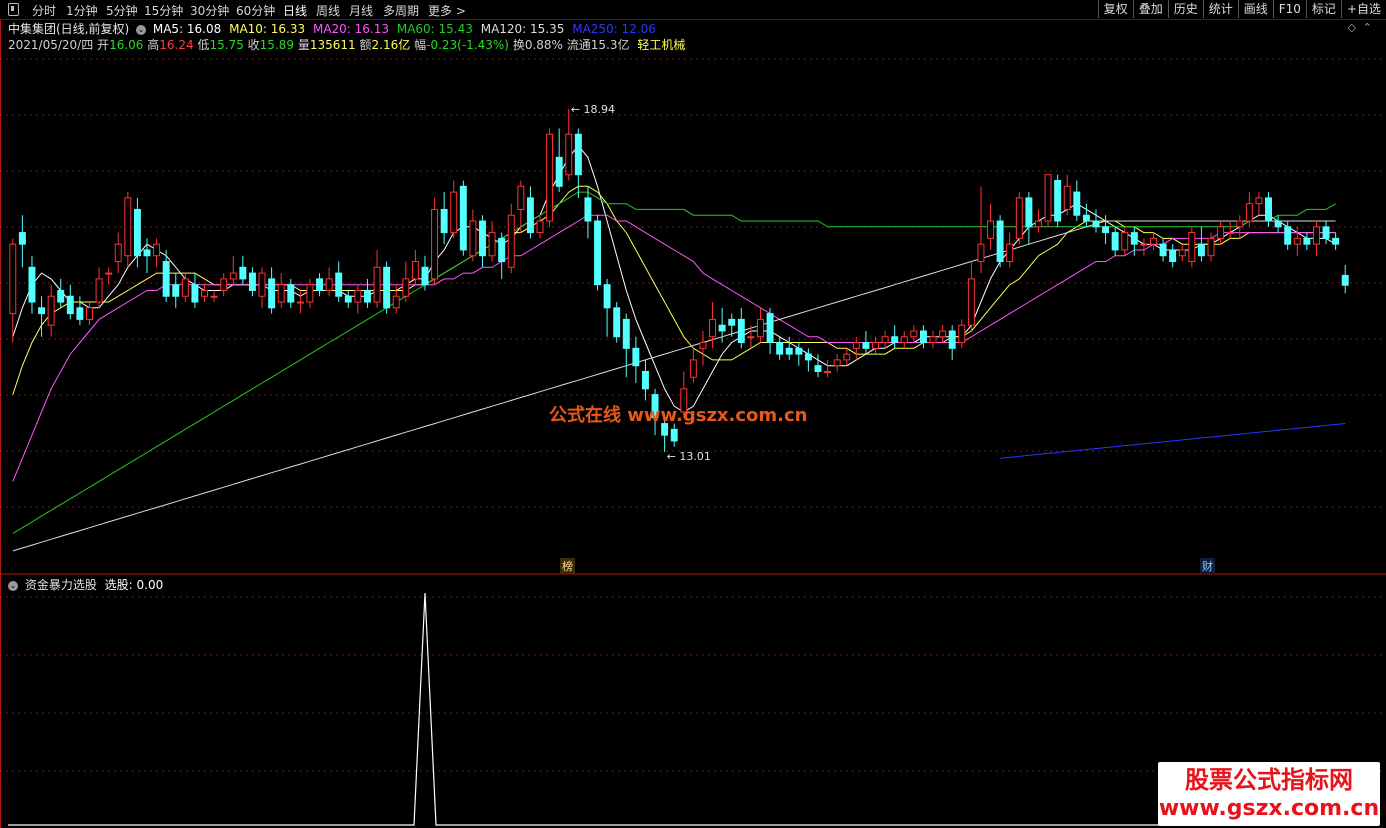  What do you see at coordinates (295, 10) in the screenshot?
I see `tab-daily: 日线` at bounding box center [295, 10].